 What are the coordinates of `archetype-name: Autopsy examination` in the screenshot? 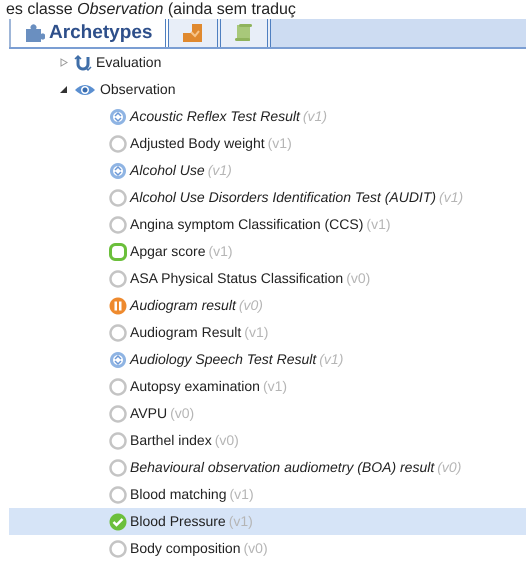 It's located at (195, 386).